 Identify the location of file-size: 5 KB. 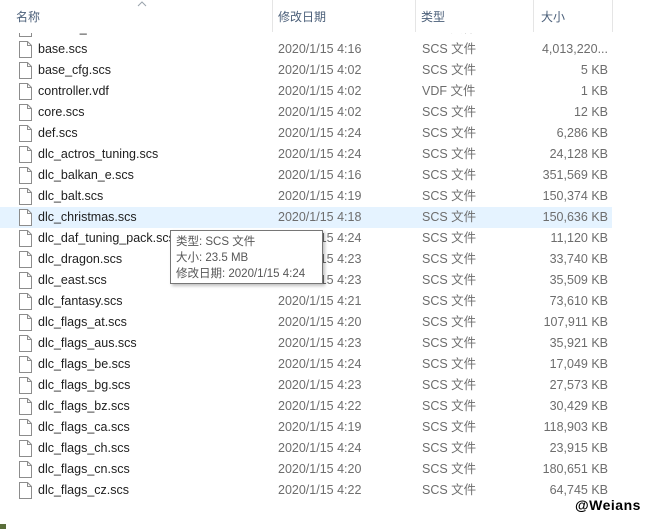
(594, 70).